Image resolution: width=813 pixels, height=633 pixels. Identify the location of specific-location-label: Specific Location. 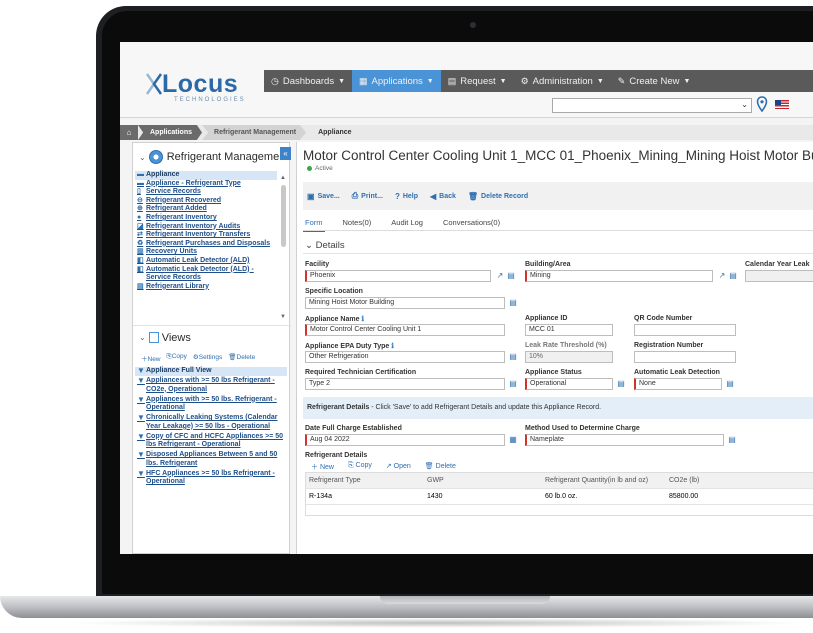
(334, 291).